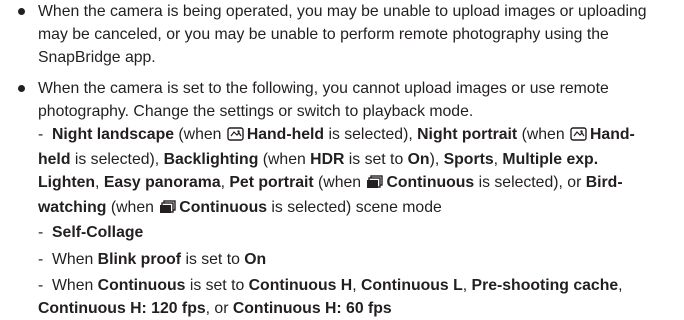 The image size is (684, 320). I want to click on sub-item-blink-proof: - When Blink proof is set to On, so click(357, 259).